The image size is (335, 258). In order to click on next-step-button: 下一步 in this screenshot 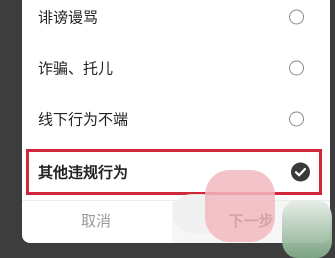, I will do `click(251, 222)`.